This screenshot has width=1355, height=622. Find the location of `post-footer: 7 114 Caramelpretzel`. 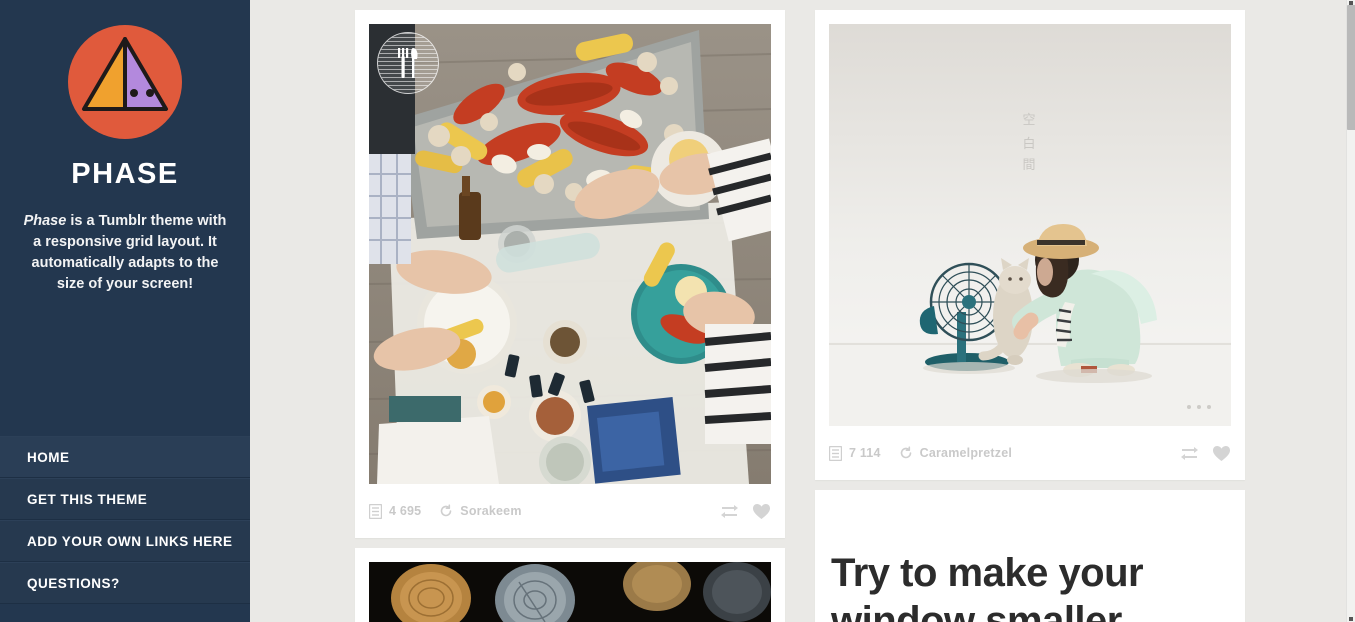

post-footer: 7 114 Caramelpretzel is located at coordinates (1029, 446).